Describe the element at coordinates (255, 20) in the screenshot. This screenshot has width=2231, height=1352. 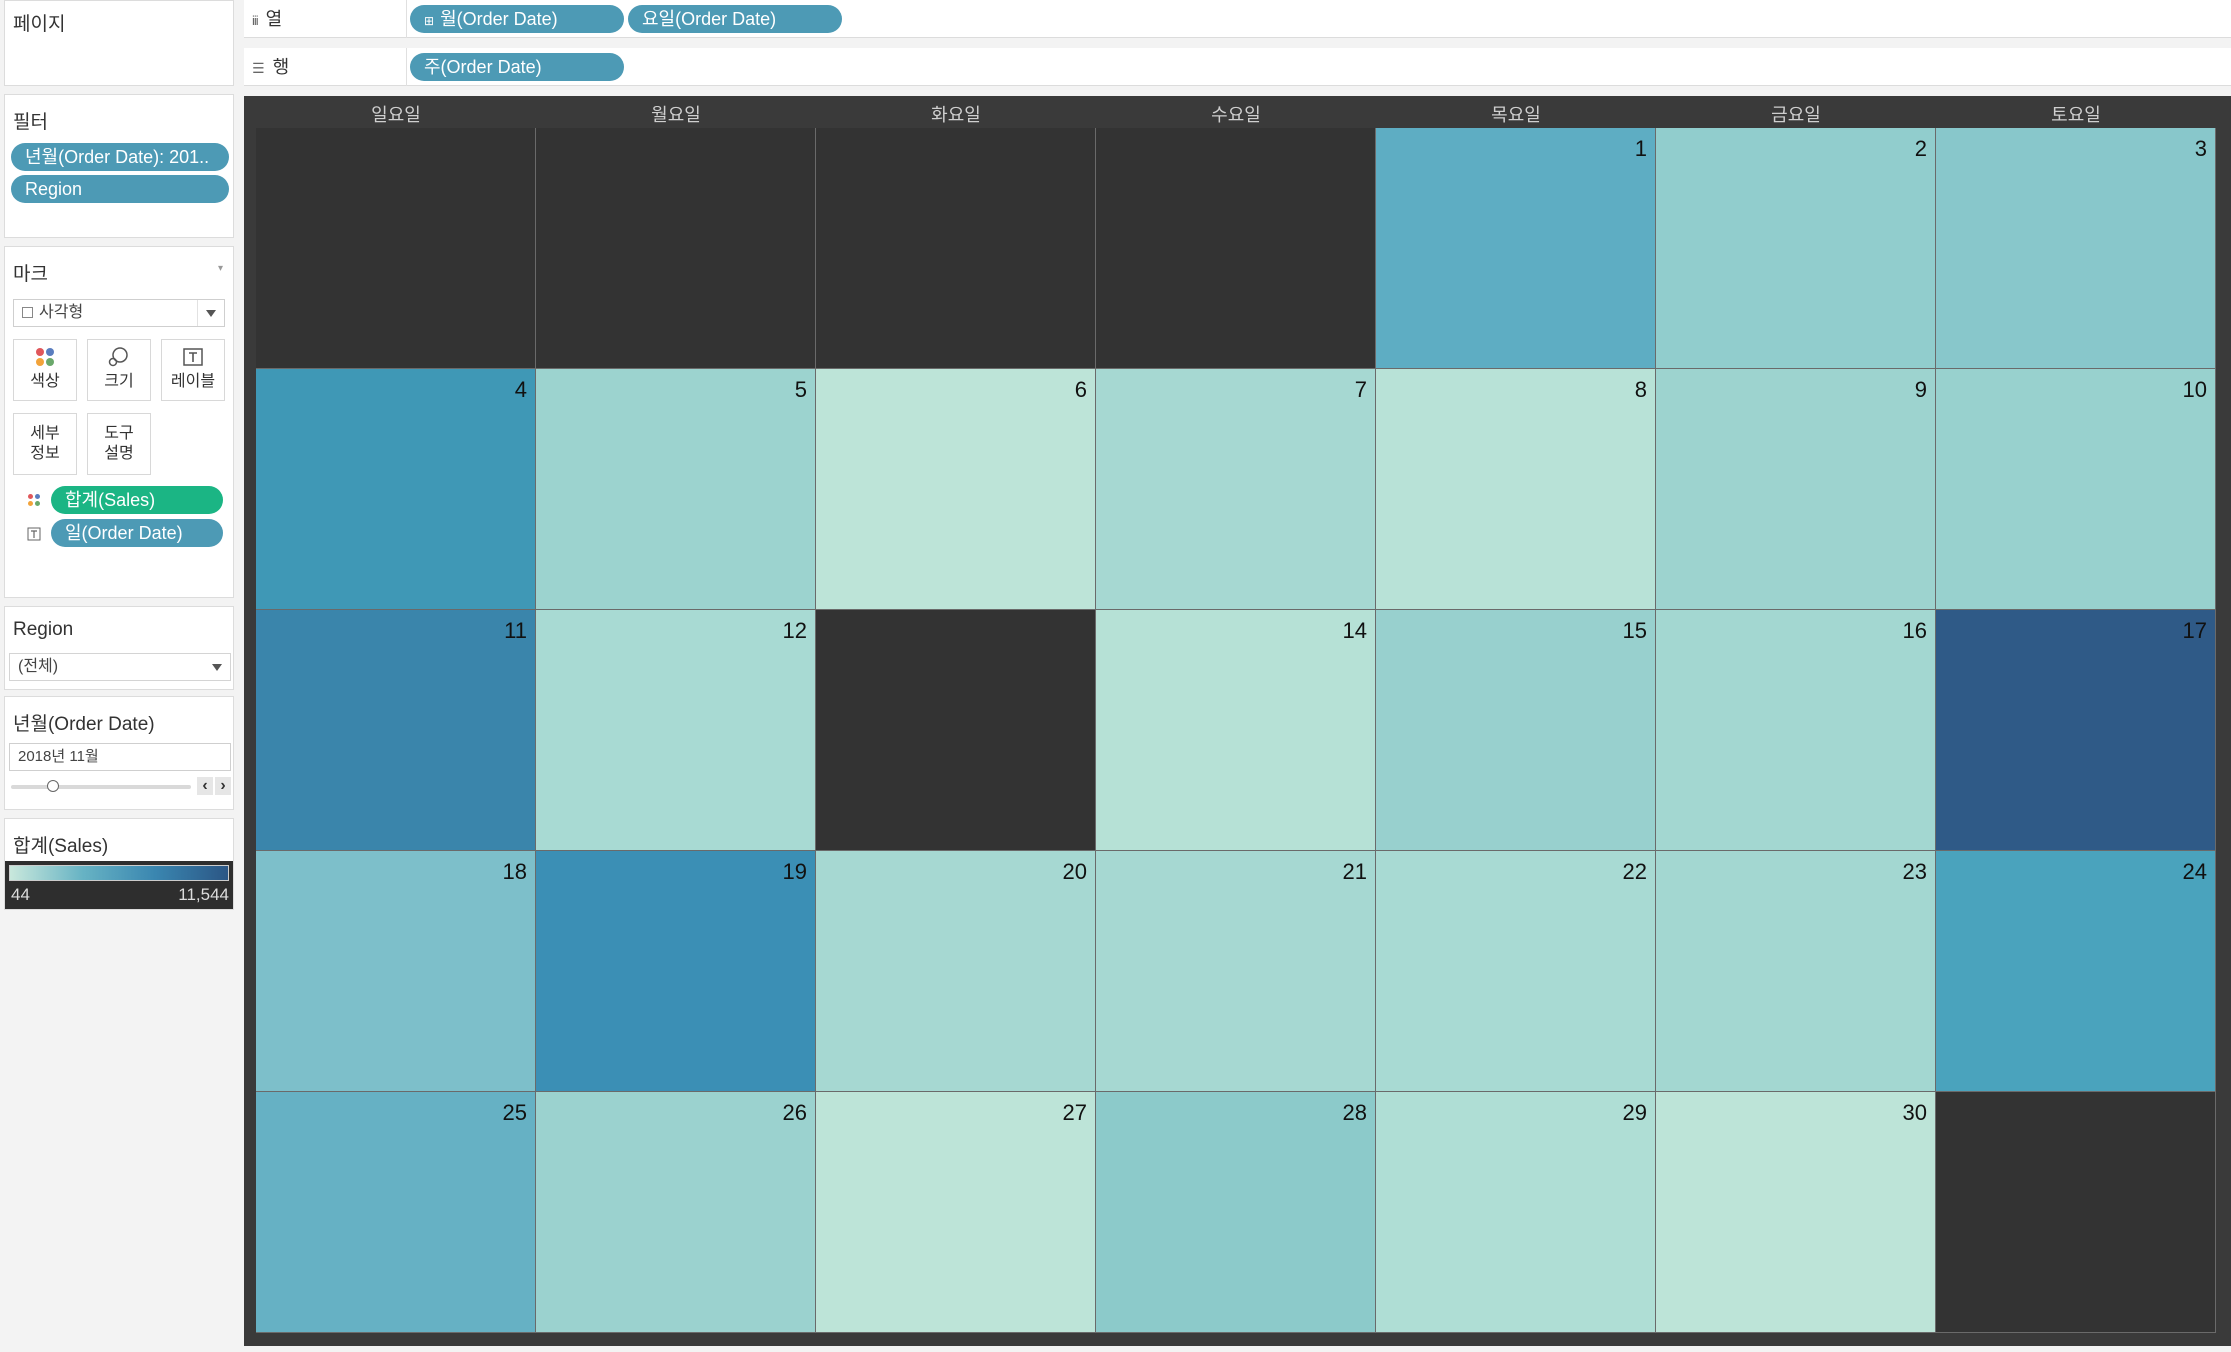
I see `columns-icon: iii` at that location.